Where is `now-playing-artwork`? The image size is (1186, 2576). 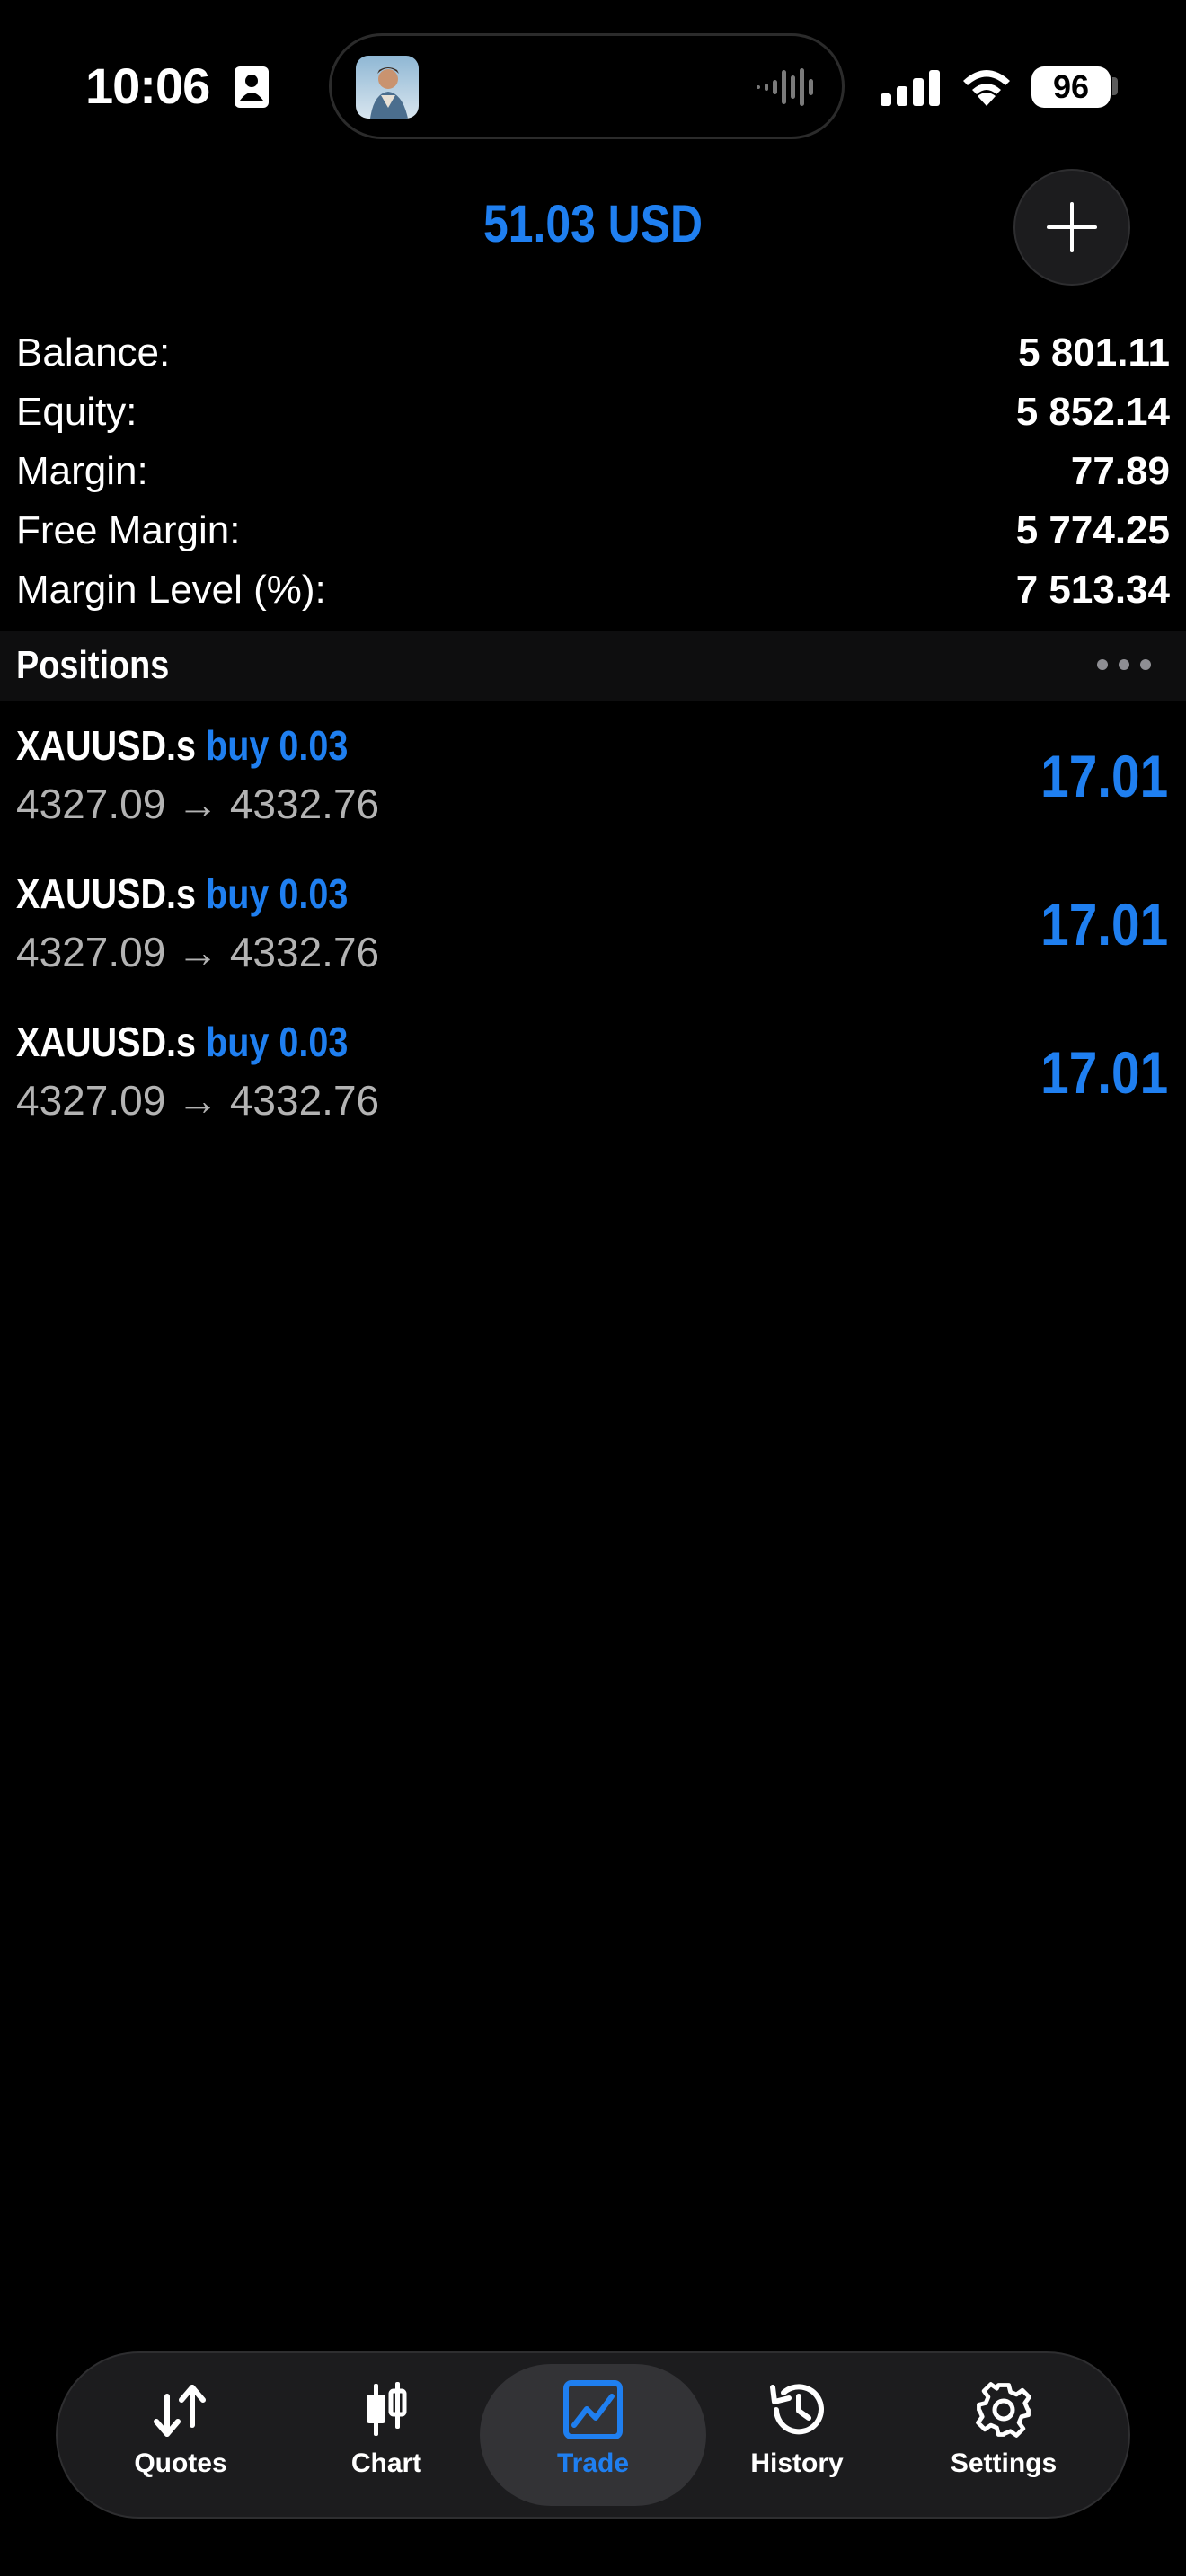
now-playing-artwork is located at coordinates (387, 87).